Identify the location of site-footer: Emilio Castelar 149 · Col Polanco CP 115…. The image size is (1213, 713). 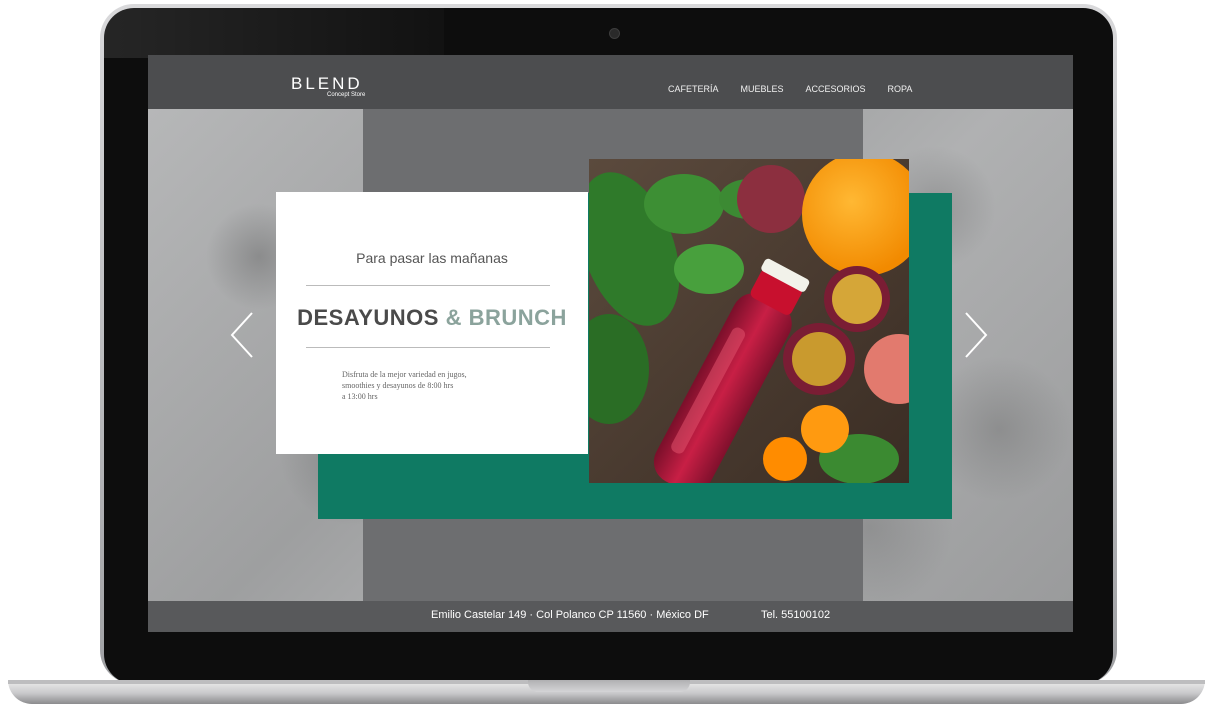
(610, 616).